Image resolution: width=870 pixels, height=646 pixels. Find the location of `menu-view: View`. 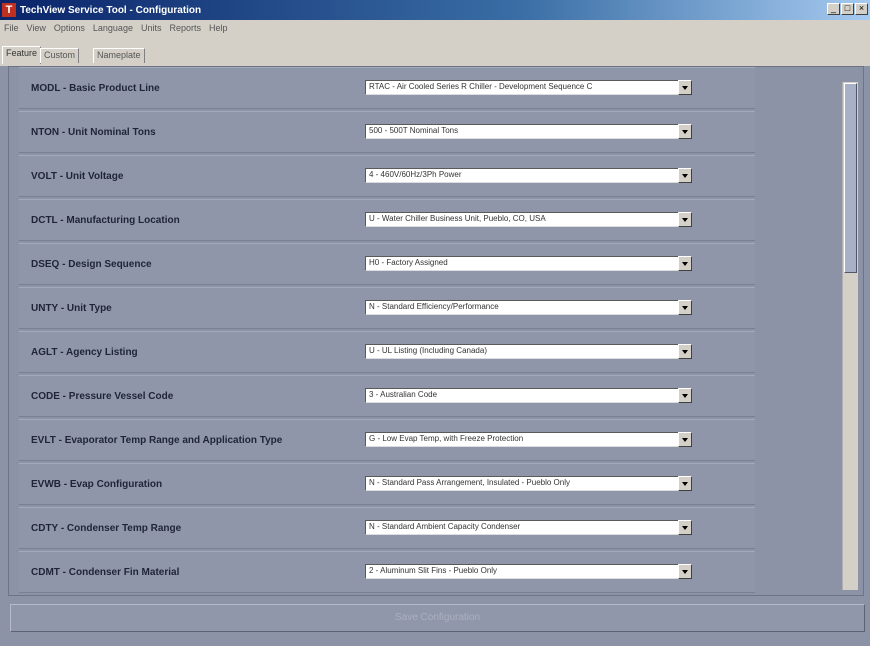

menu-view: View is located at coordinates (36, 28).